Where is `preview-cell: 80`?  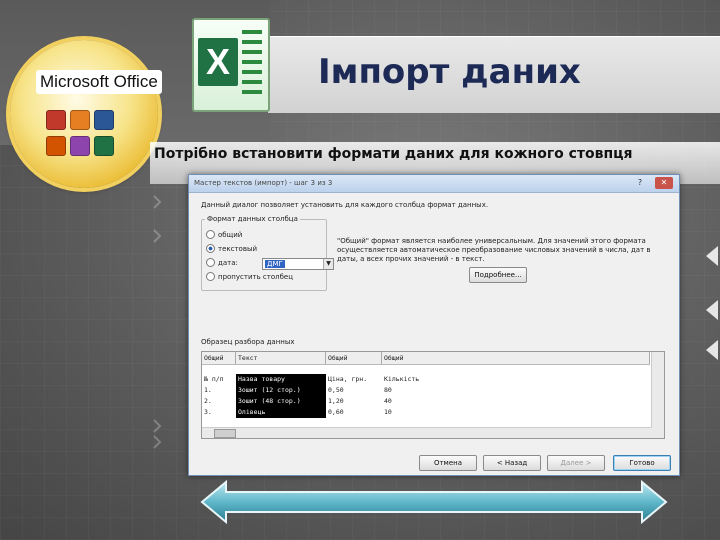
preview-cell: 80 is located at coordinates (388, 390).